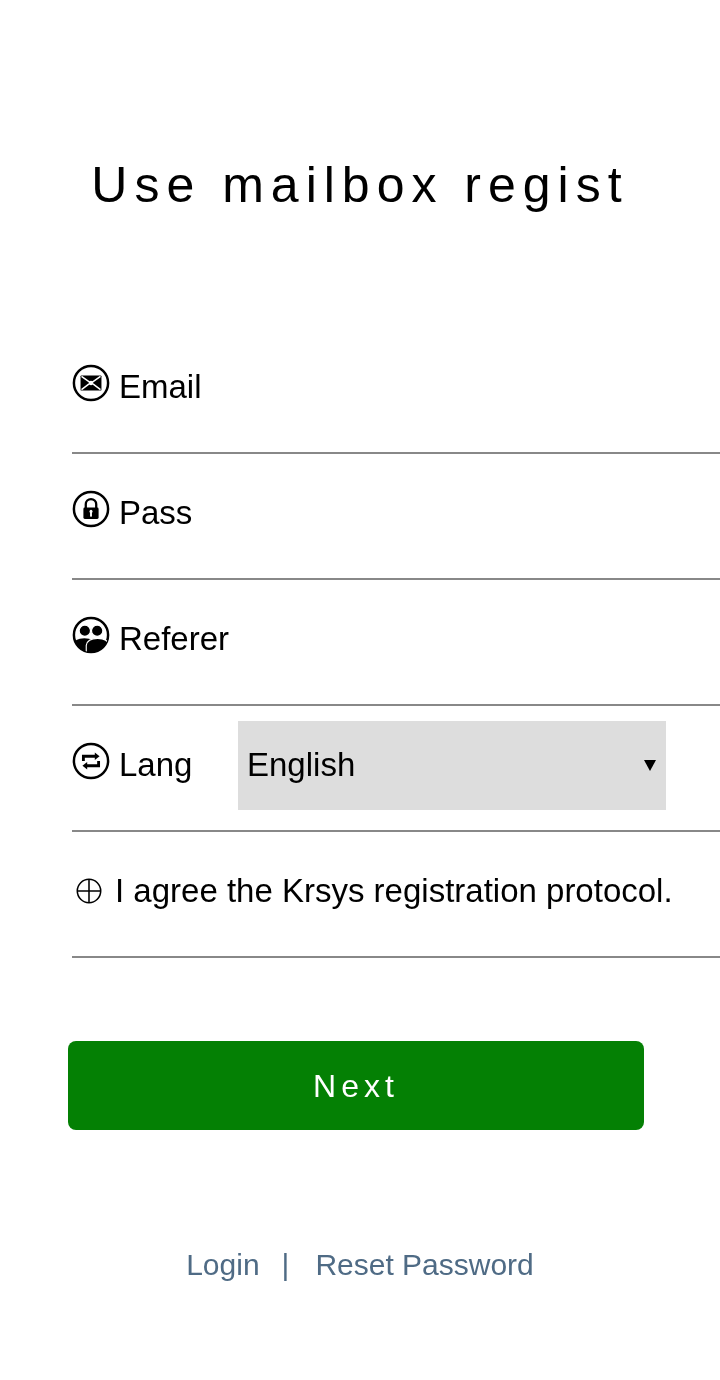  What do you see at coordinates (91, 635) in the screenshot?
I see `people-icon` at bounding box center [91, 635].